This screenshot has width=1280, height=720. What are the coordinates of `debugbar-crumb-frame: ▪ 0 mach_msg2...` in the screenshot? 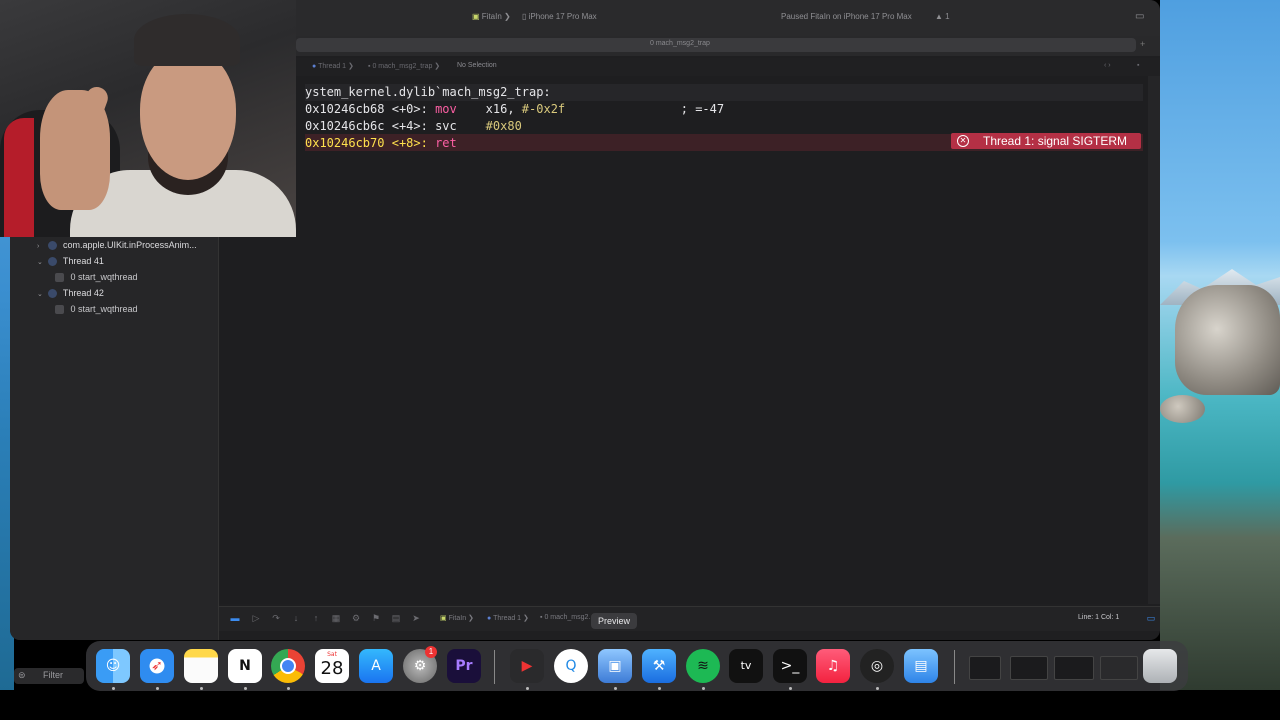 It's located at (567, 617).